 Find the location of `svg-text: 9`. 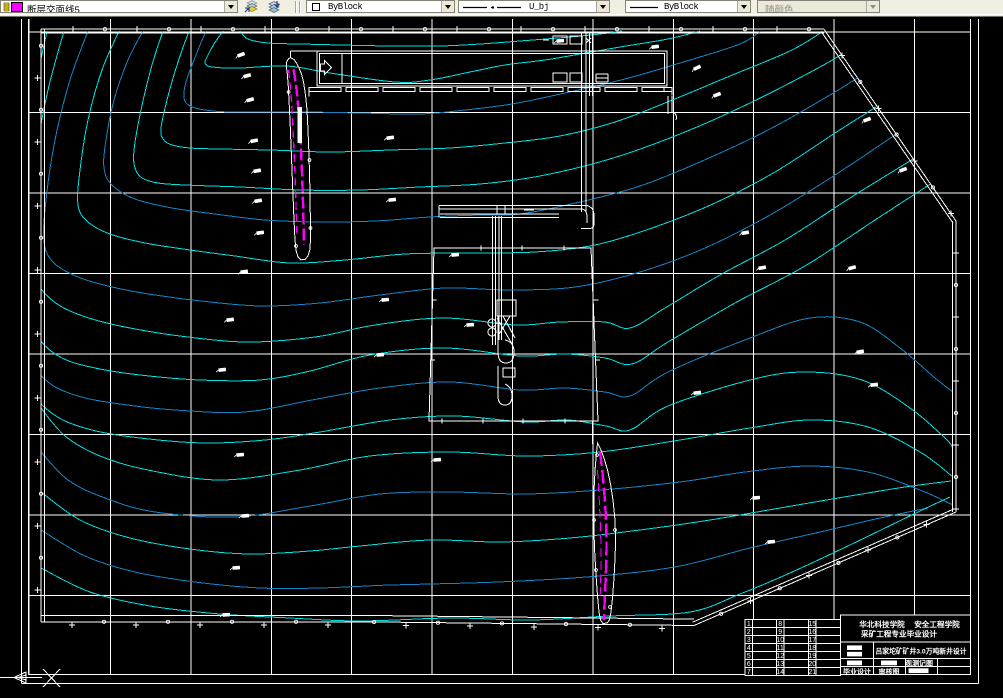

svg-text: 9 is located at coordinates (780, 632).